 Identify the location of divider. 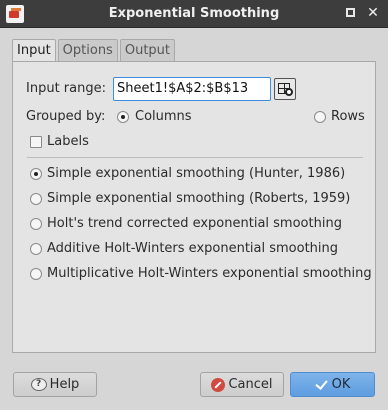
(195, 157).